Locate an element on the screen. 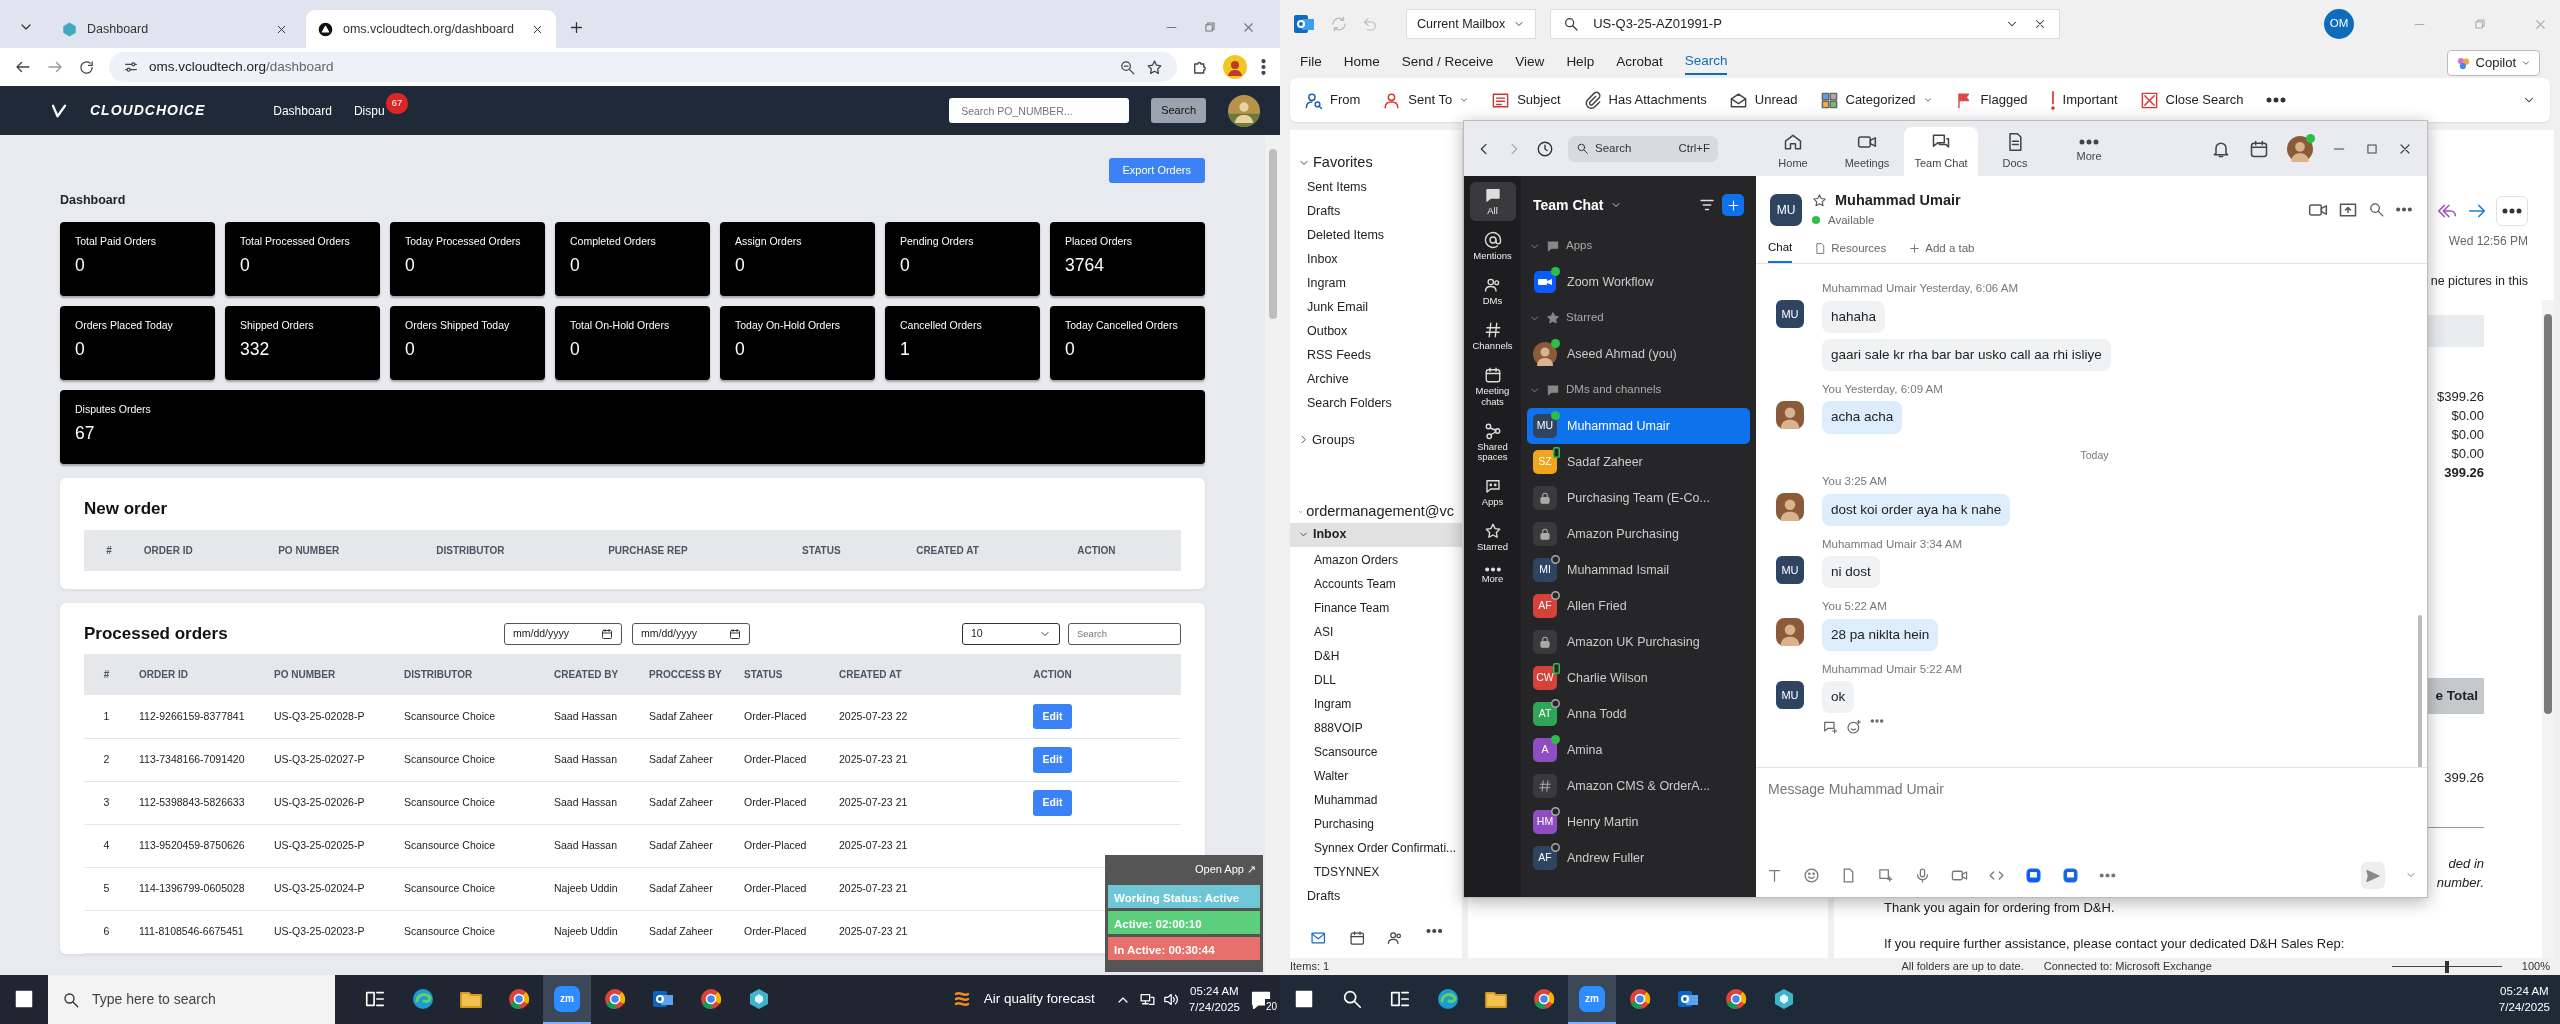 Image resolution: width=2560 pixels, height=1024 pixels. search-field: Search Ctrl+F is located at coordinates (1643, 148).